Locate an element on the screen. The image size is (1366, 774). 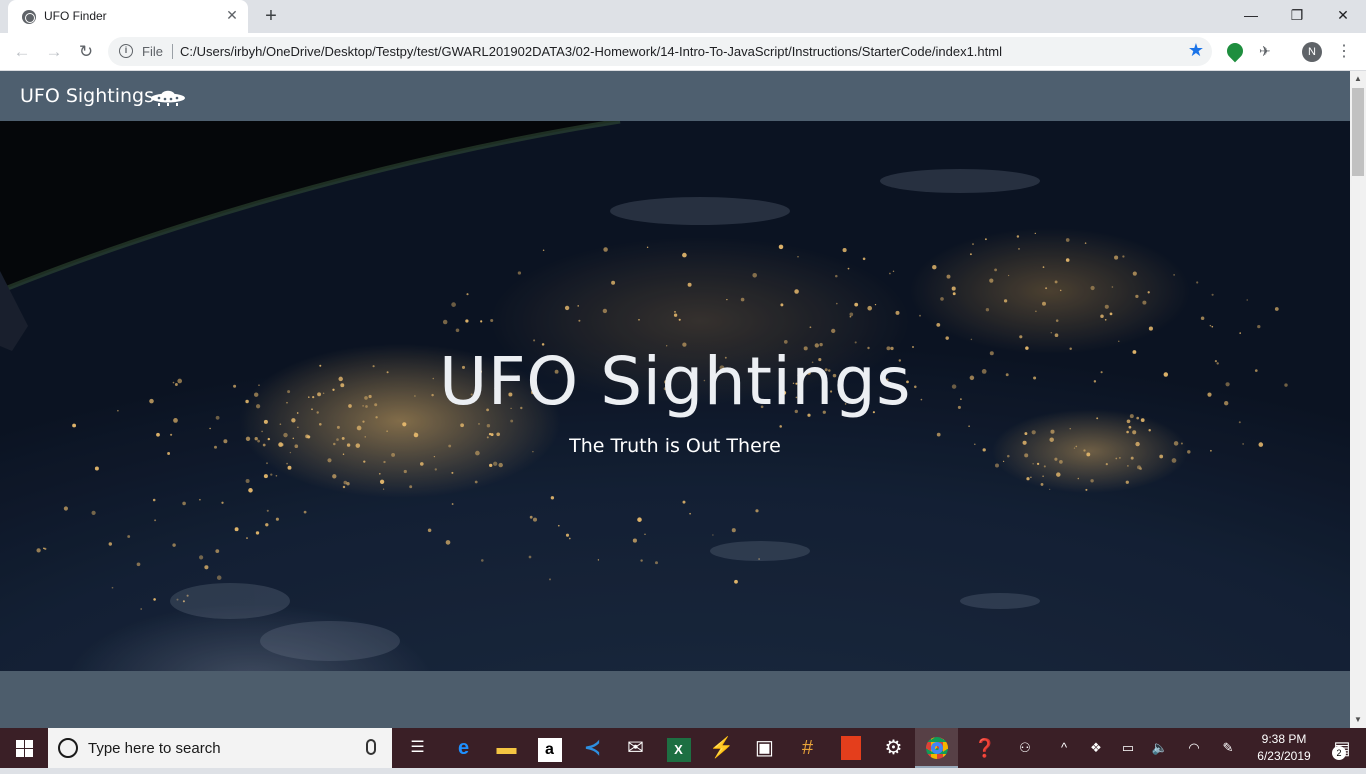
browser-tab: UFO Finder ✕ is located at coordinates (128, 16).